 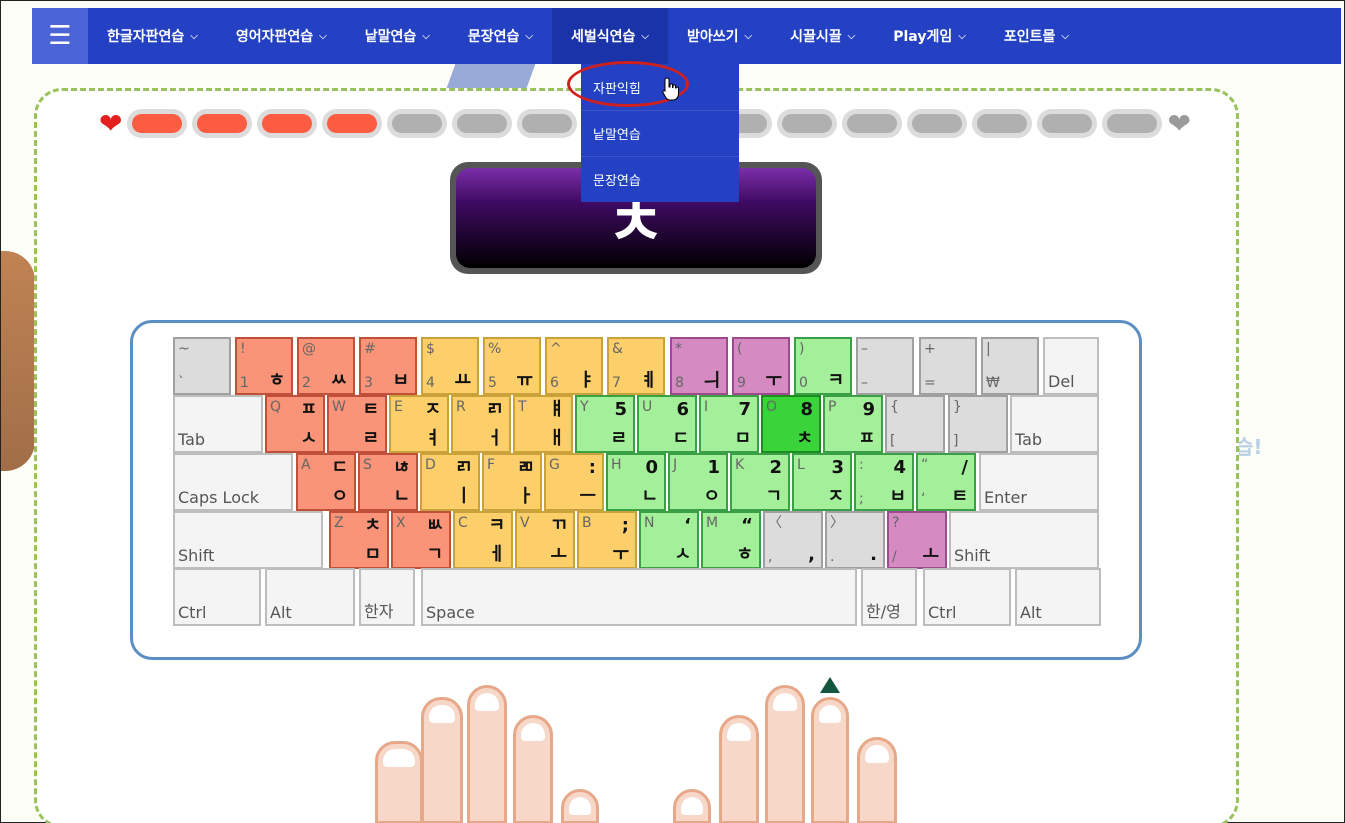 What do you see at coordinates (1071, 366) in the screenshot?
I see `key-r0-14: Del` at bounding box center [1071, 366].